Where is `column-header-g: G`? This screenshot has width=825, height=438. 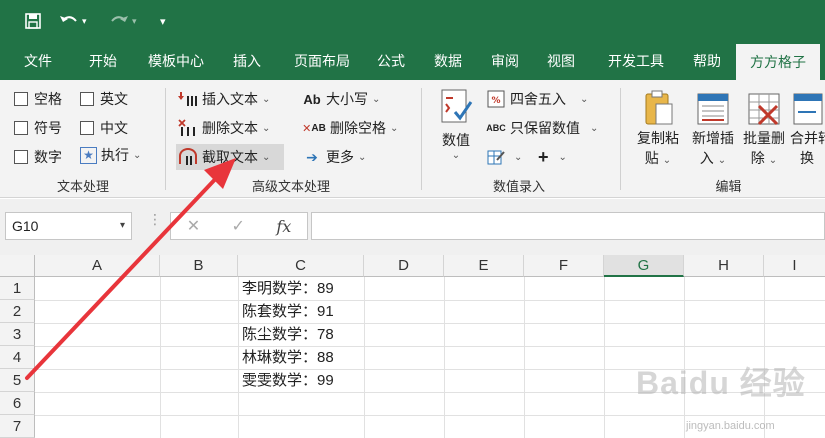
column-header-g: G is located at coordinates (644, 266).